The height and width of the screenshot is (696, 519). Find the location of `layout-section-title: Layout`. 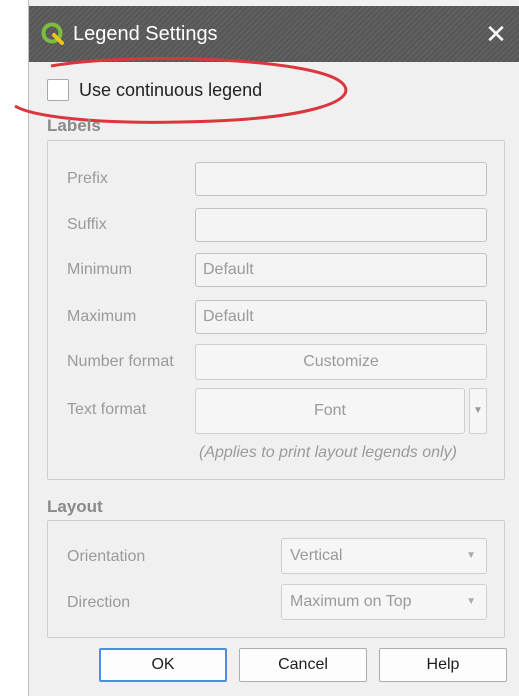

layout-section-title: Layout is located at coordinates (75, 506).